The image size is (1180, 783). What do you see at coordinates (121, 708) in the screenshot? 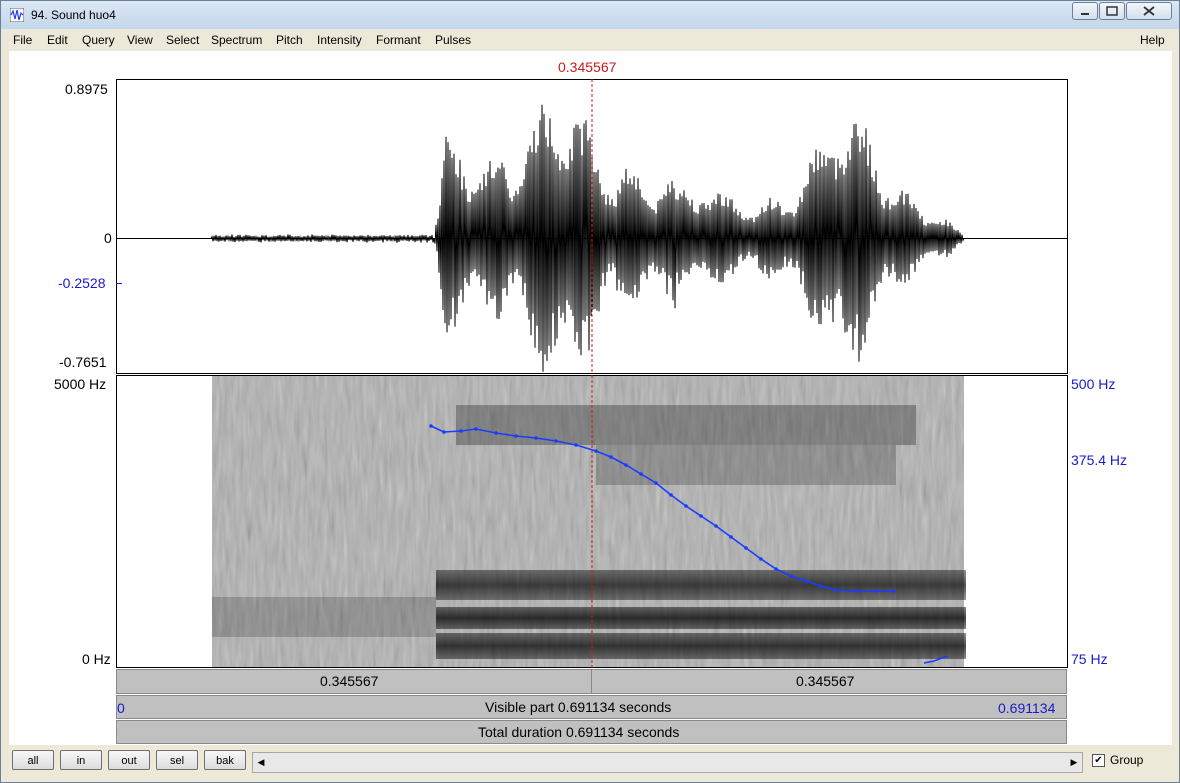
I see `visible-start-label: 0` at bounding box center [121, 708].